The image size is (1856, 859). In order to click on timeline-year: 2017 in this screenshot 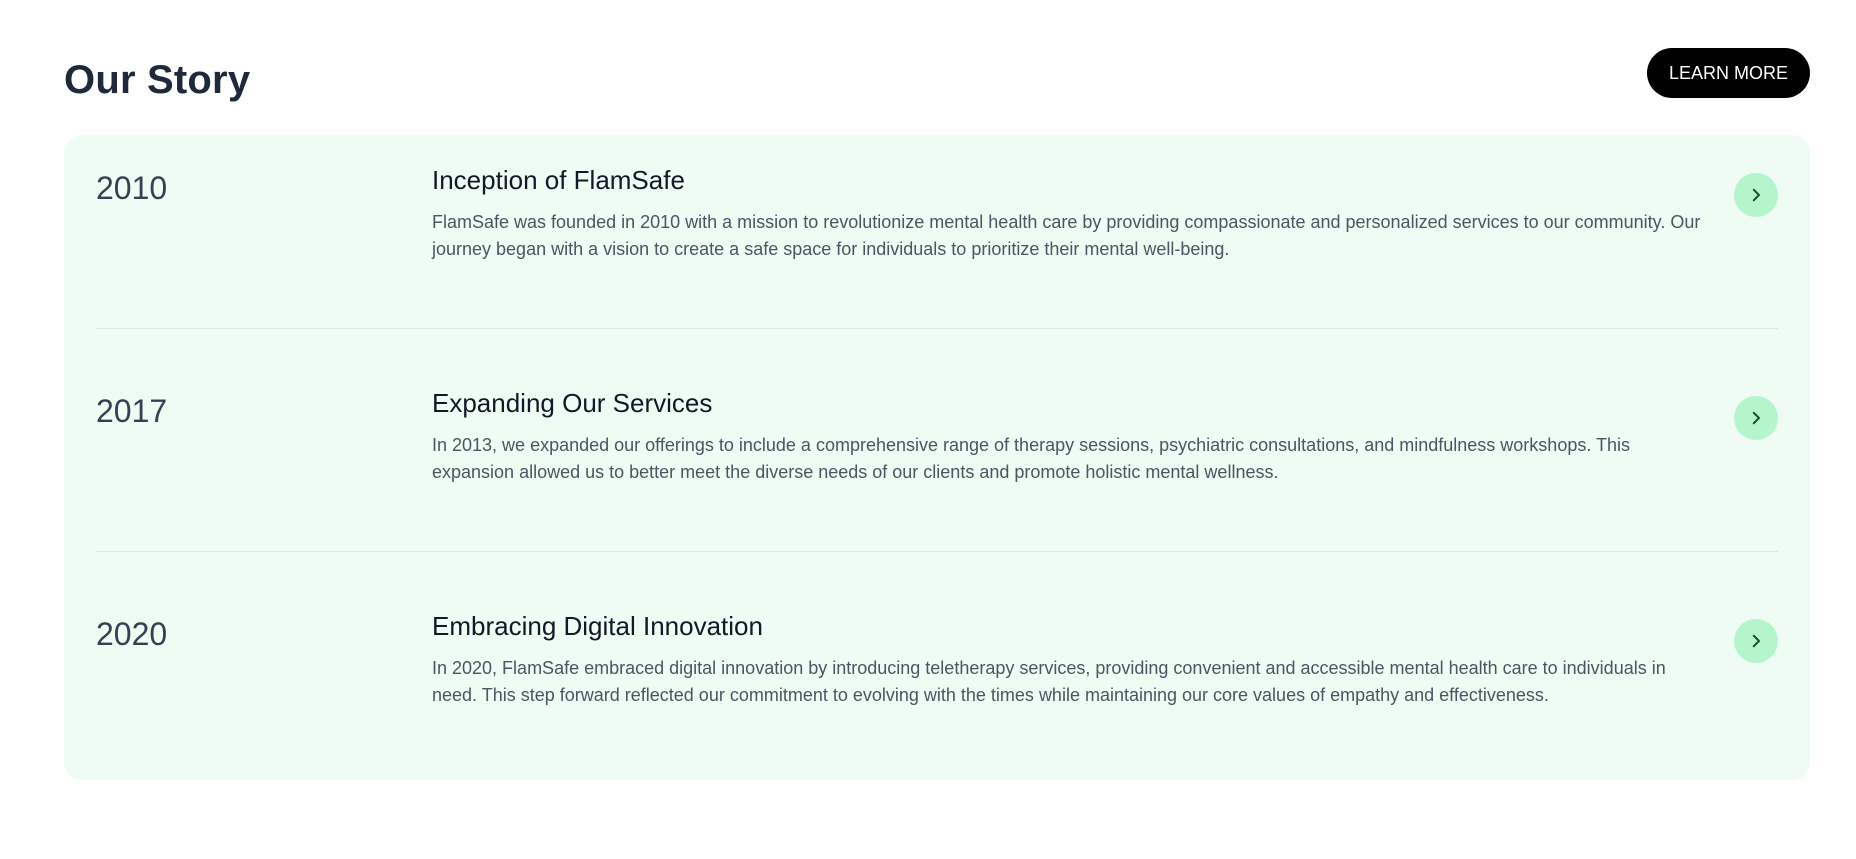, I will do `click(132, 411)`.